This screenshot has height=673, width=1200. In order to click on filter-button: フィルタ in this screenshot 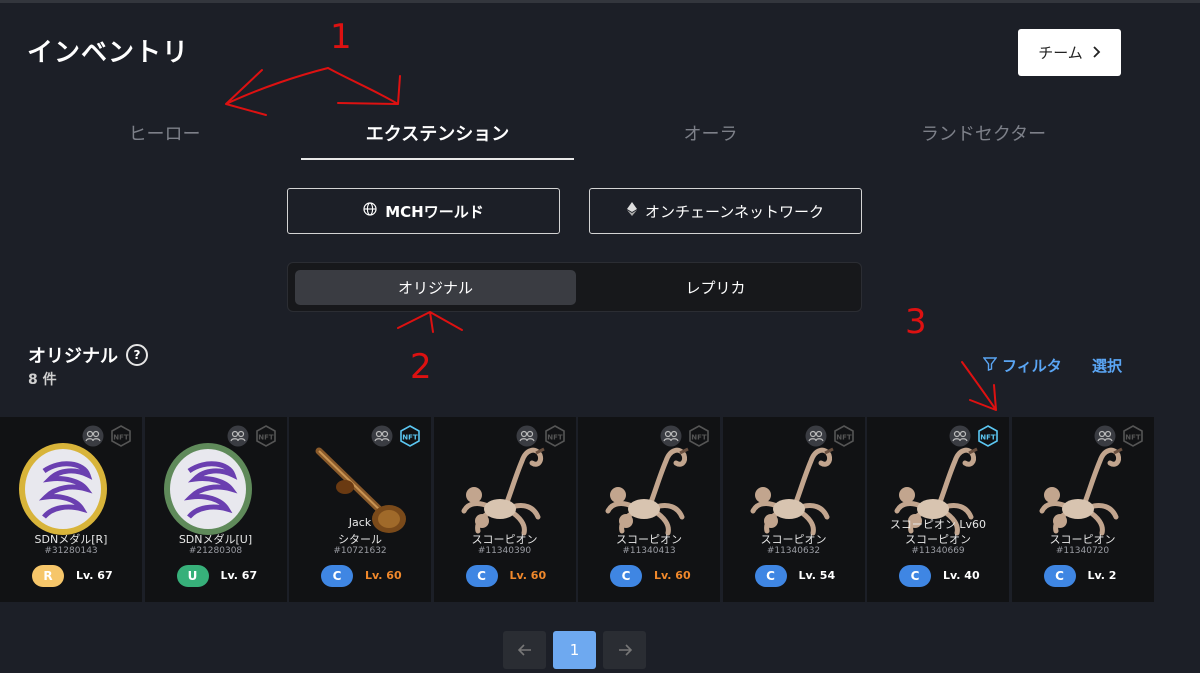, I will do `click(1022, 365)`.